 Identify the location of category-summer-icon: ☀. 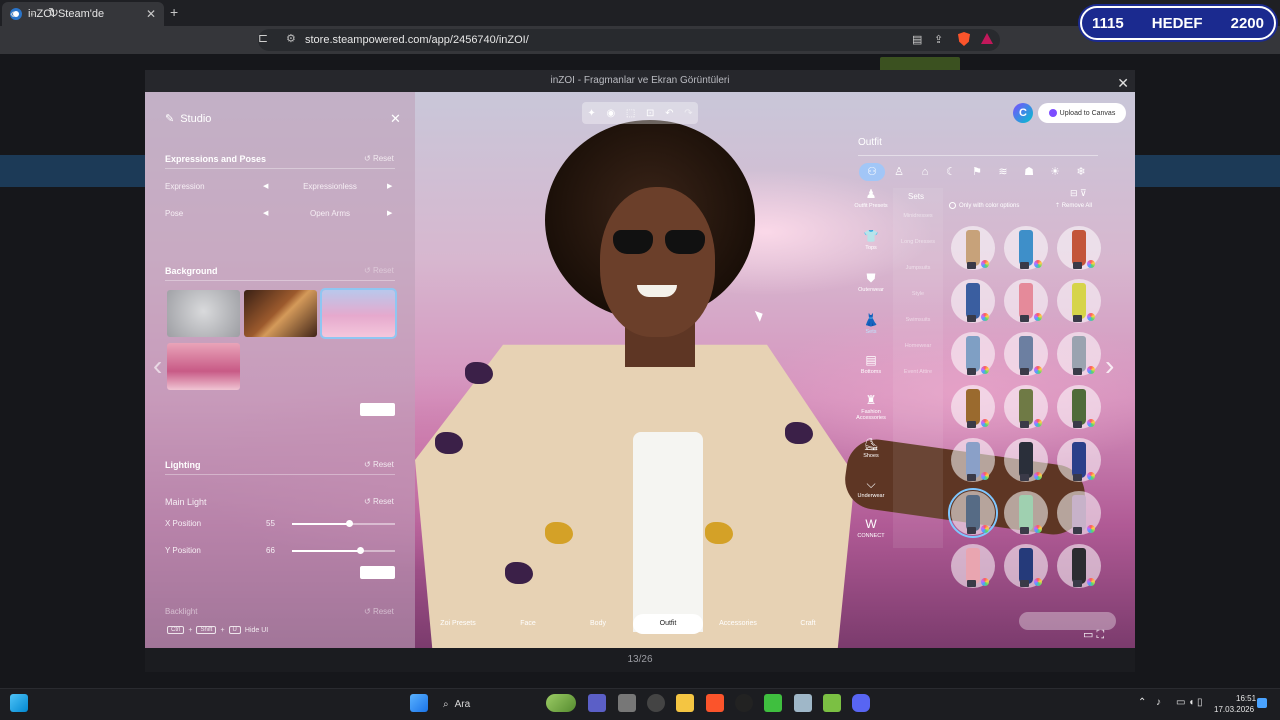
(1055, 172).